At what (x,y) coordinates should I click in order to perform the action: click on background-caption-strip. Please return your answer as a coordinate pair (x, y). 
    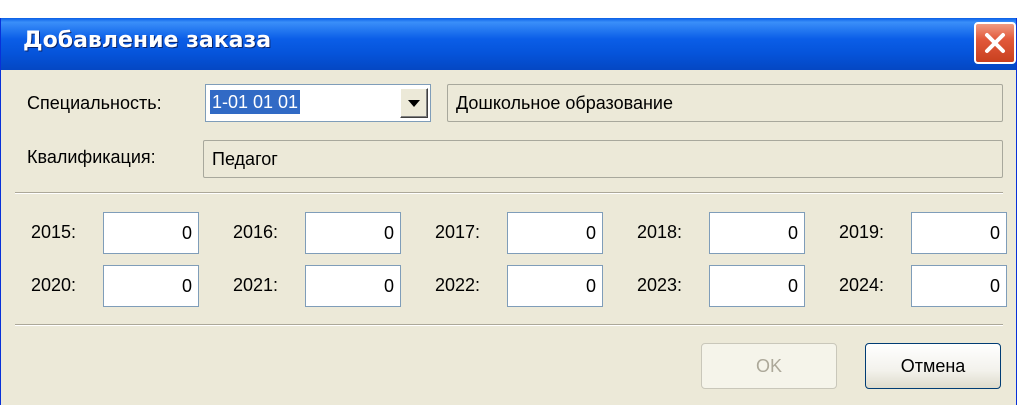
    Looking at the image, I should click on (508, 9).